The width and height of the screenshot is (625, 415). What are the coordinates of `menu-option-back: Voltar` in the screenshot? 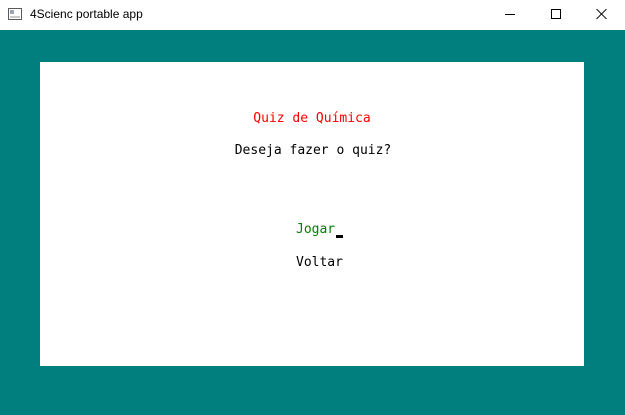 It's located at (319, 263).